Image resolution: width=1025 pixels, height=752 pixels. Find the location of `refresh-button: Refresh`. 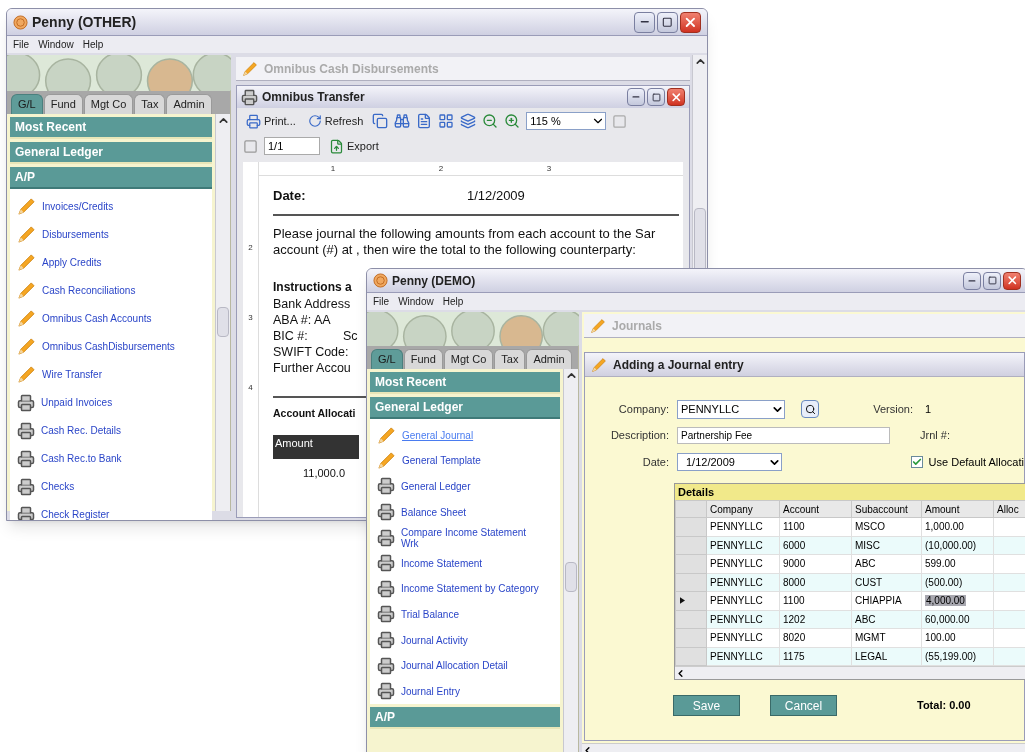

refresh-button: Refresh is located at coordinates (335, 121).